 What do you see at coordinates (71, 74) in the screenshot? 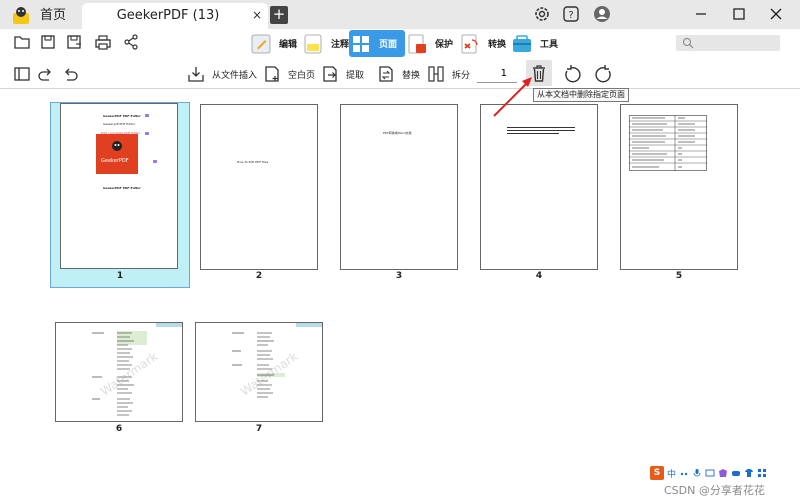
I see `undo-icon` at bounding box center [71, 74].